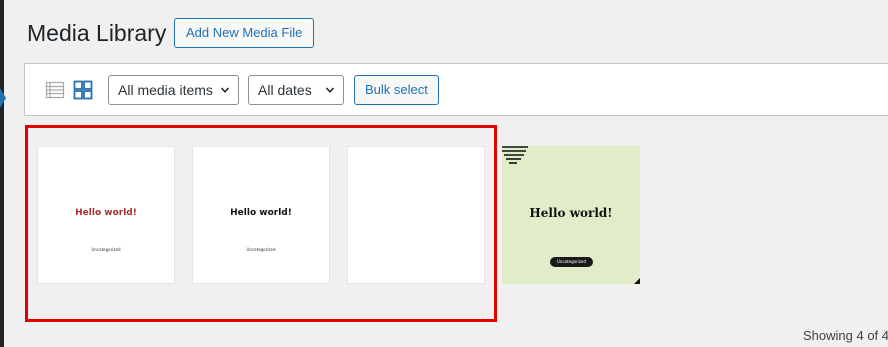 Image resolution: width=888 pixels, height=347 pixels. What do you see at coordinates (456, 89) in the screenshot?
I see `media-toolbar: All media items All dates Bulk select` at bounding box center [456, 89].